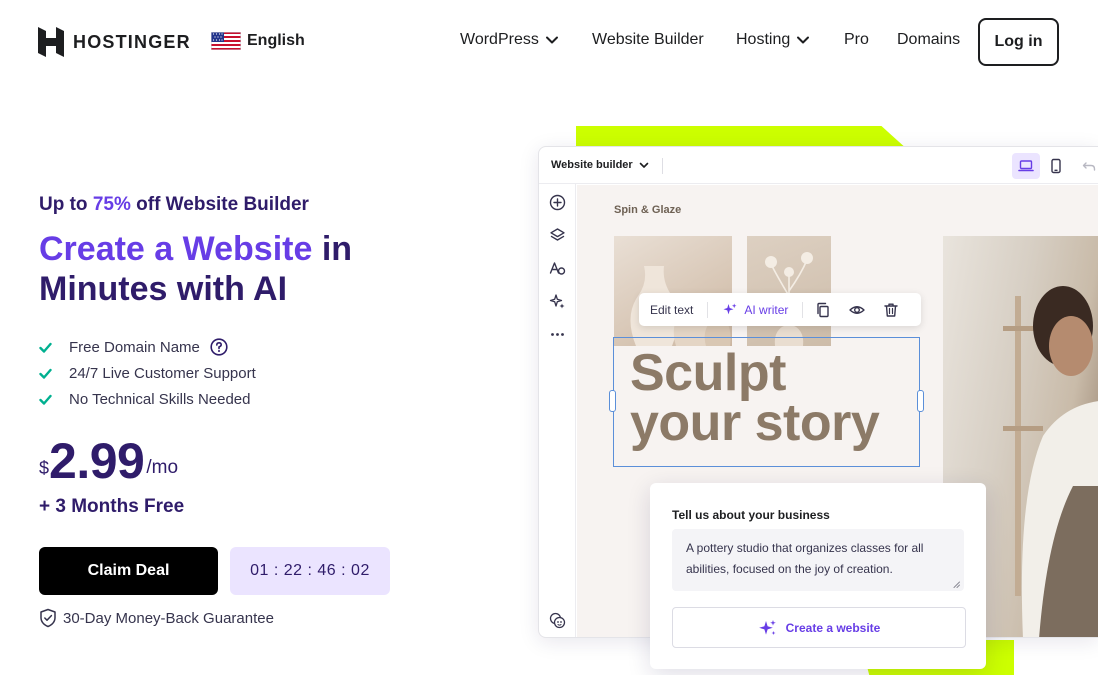  I want to click on create-website-button: Create a website, so click(819, 627).